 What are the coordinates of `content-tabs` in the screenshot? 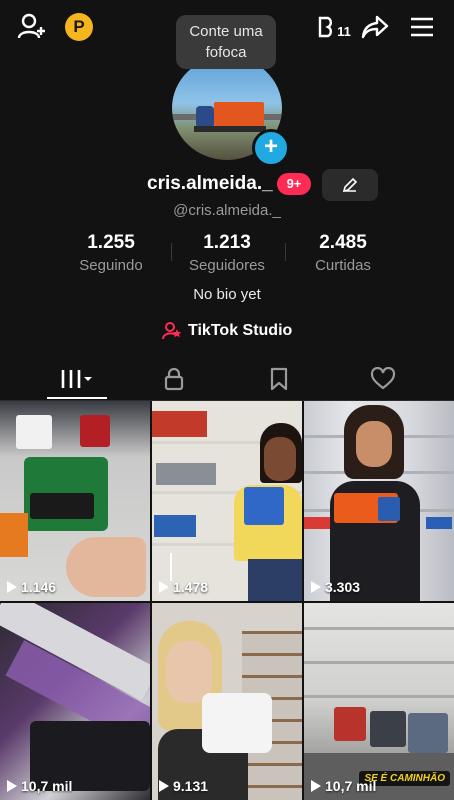 It's located at (227, 379).